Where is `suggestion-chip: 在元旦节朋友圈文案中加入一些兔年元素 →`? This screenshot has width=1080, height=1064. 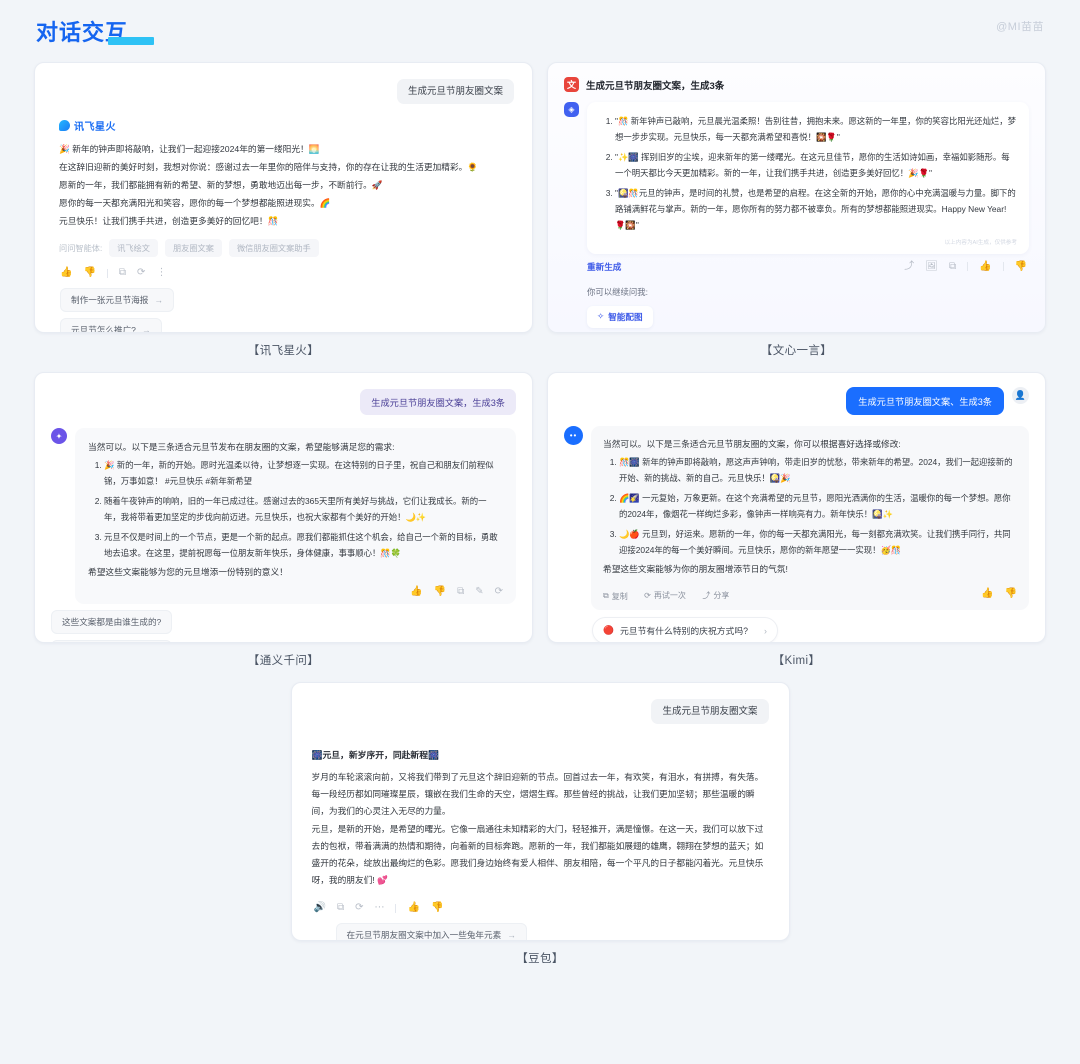
suggestion-chip: 在元旦节朋友圈文案中加入一些兔年元素 → is located at coordinates (431, 932).